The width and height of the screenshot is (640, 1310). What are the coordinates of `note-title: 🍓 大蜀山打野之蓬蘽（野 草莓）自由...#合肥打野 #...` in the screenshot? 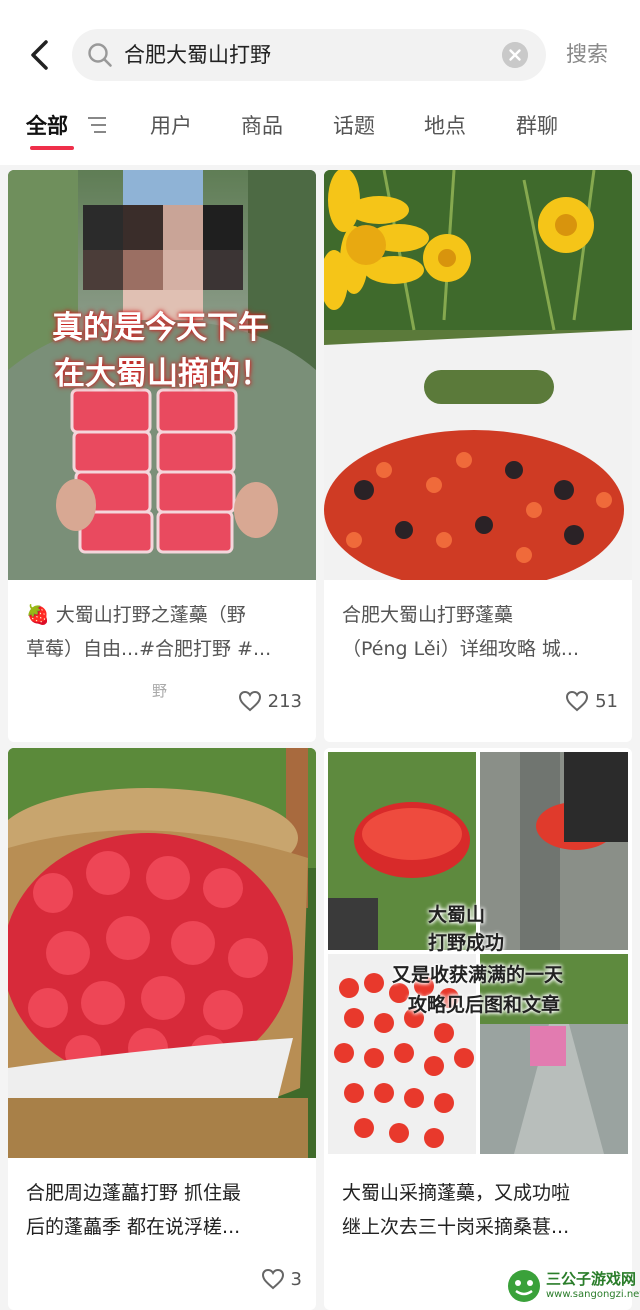 It's located at (149, 632).